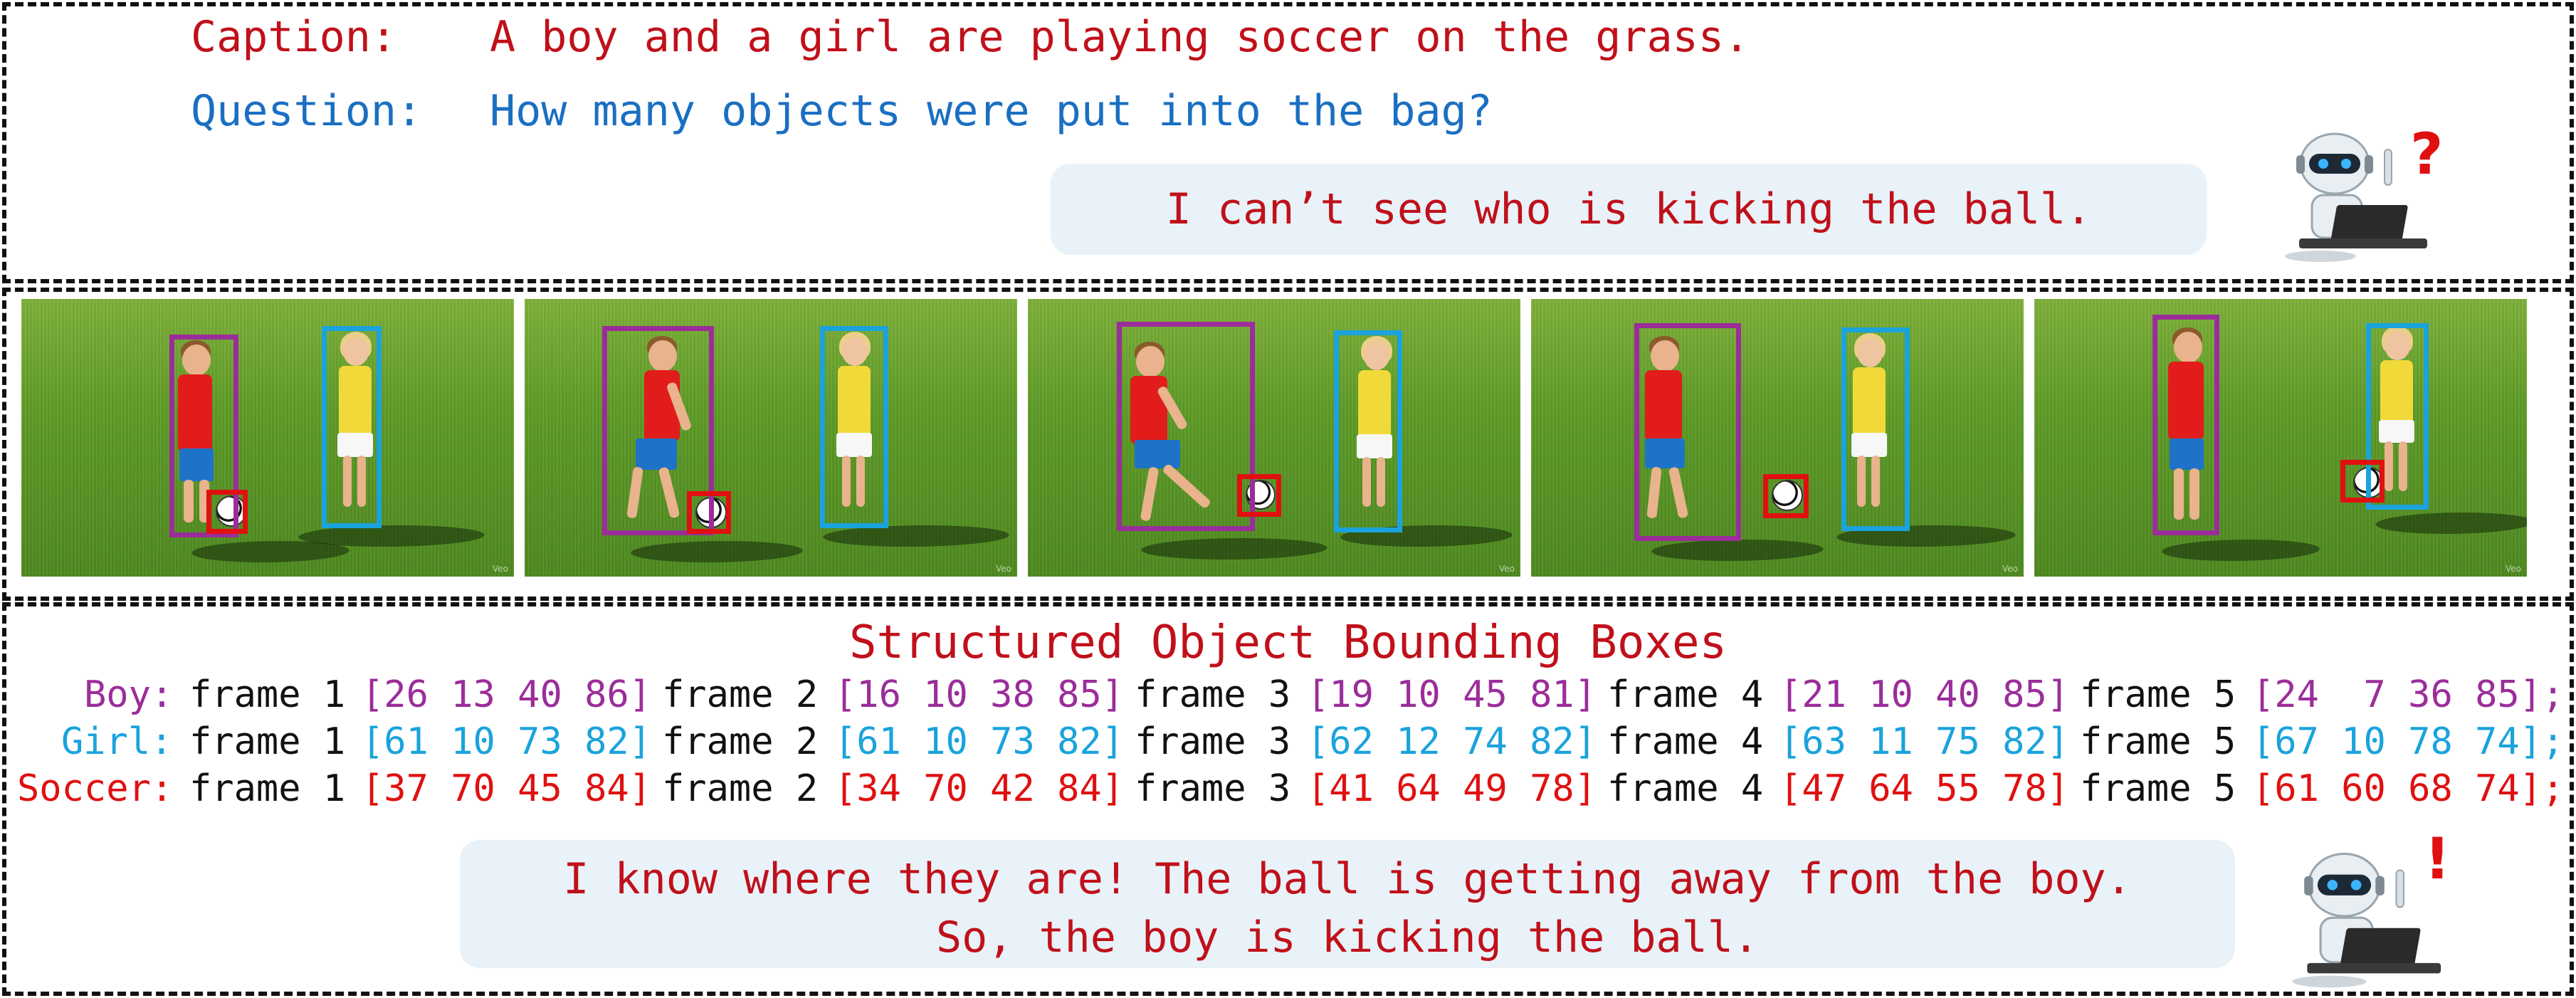 The height and width of the screenshot is (998, 2576). What do you see at coordinates (1924, 788) in the screenshot?
I see `bbox-value: [47 64 55 78]` at bounding box center [1924, 788].